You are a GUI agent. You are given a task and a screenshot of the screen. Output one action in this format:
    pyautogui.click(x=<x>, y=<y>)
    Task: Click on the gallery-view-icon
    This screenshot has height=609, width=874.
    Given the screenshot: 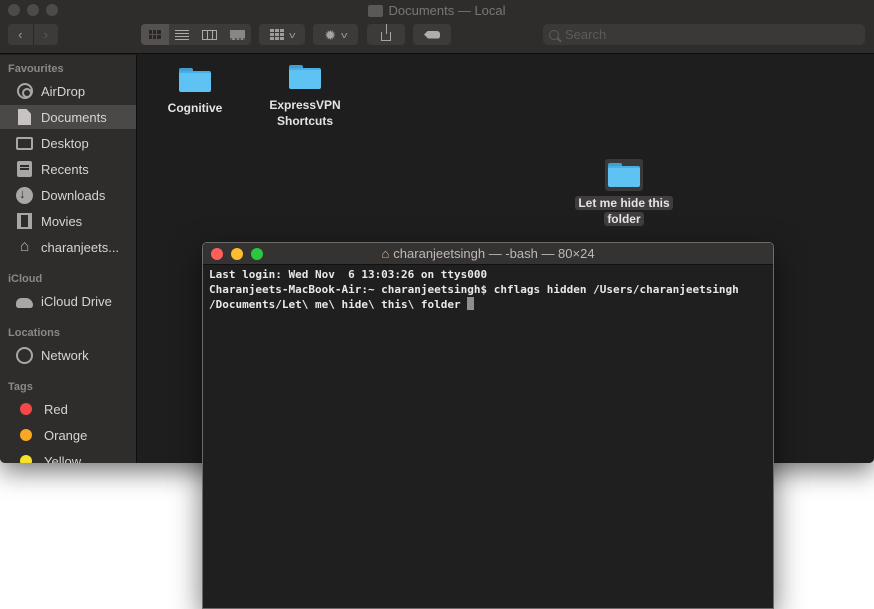 What is the action you would take?
    pyautogui.click(x=237, y=34)
    